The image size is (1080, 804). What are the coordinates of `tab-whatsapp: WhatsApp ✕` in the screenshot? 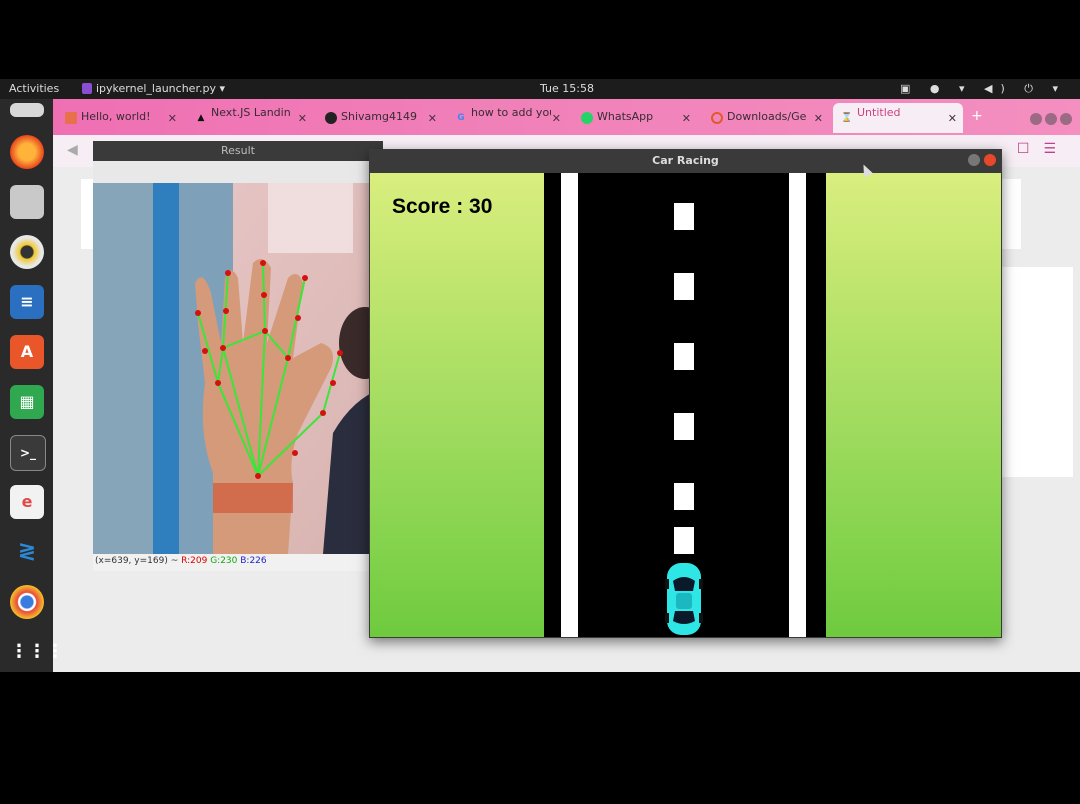 It's located at (635, 118).